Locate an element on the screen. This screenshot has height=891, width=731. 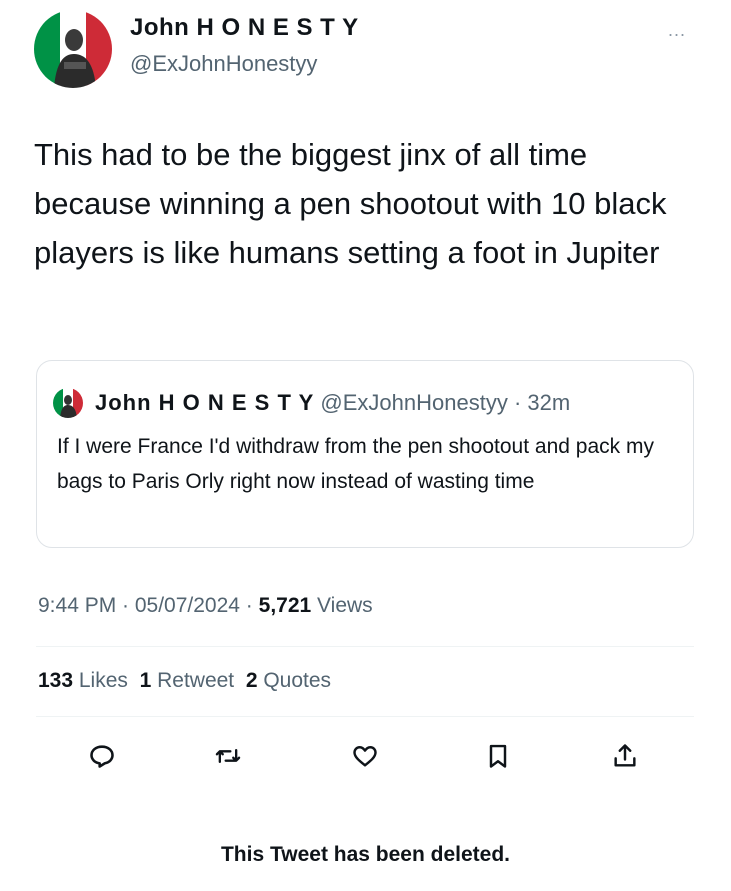
share-icon is located at coordinates (625, 755).